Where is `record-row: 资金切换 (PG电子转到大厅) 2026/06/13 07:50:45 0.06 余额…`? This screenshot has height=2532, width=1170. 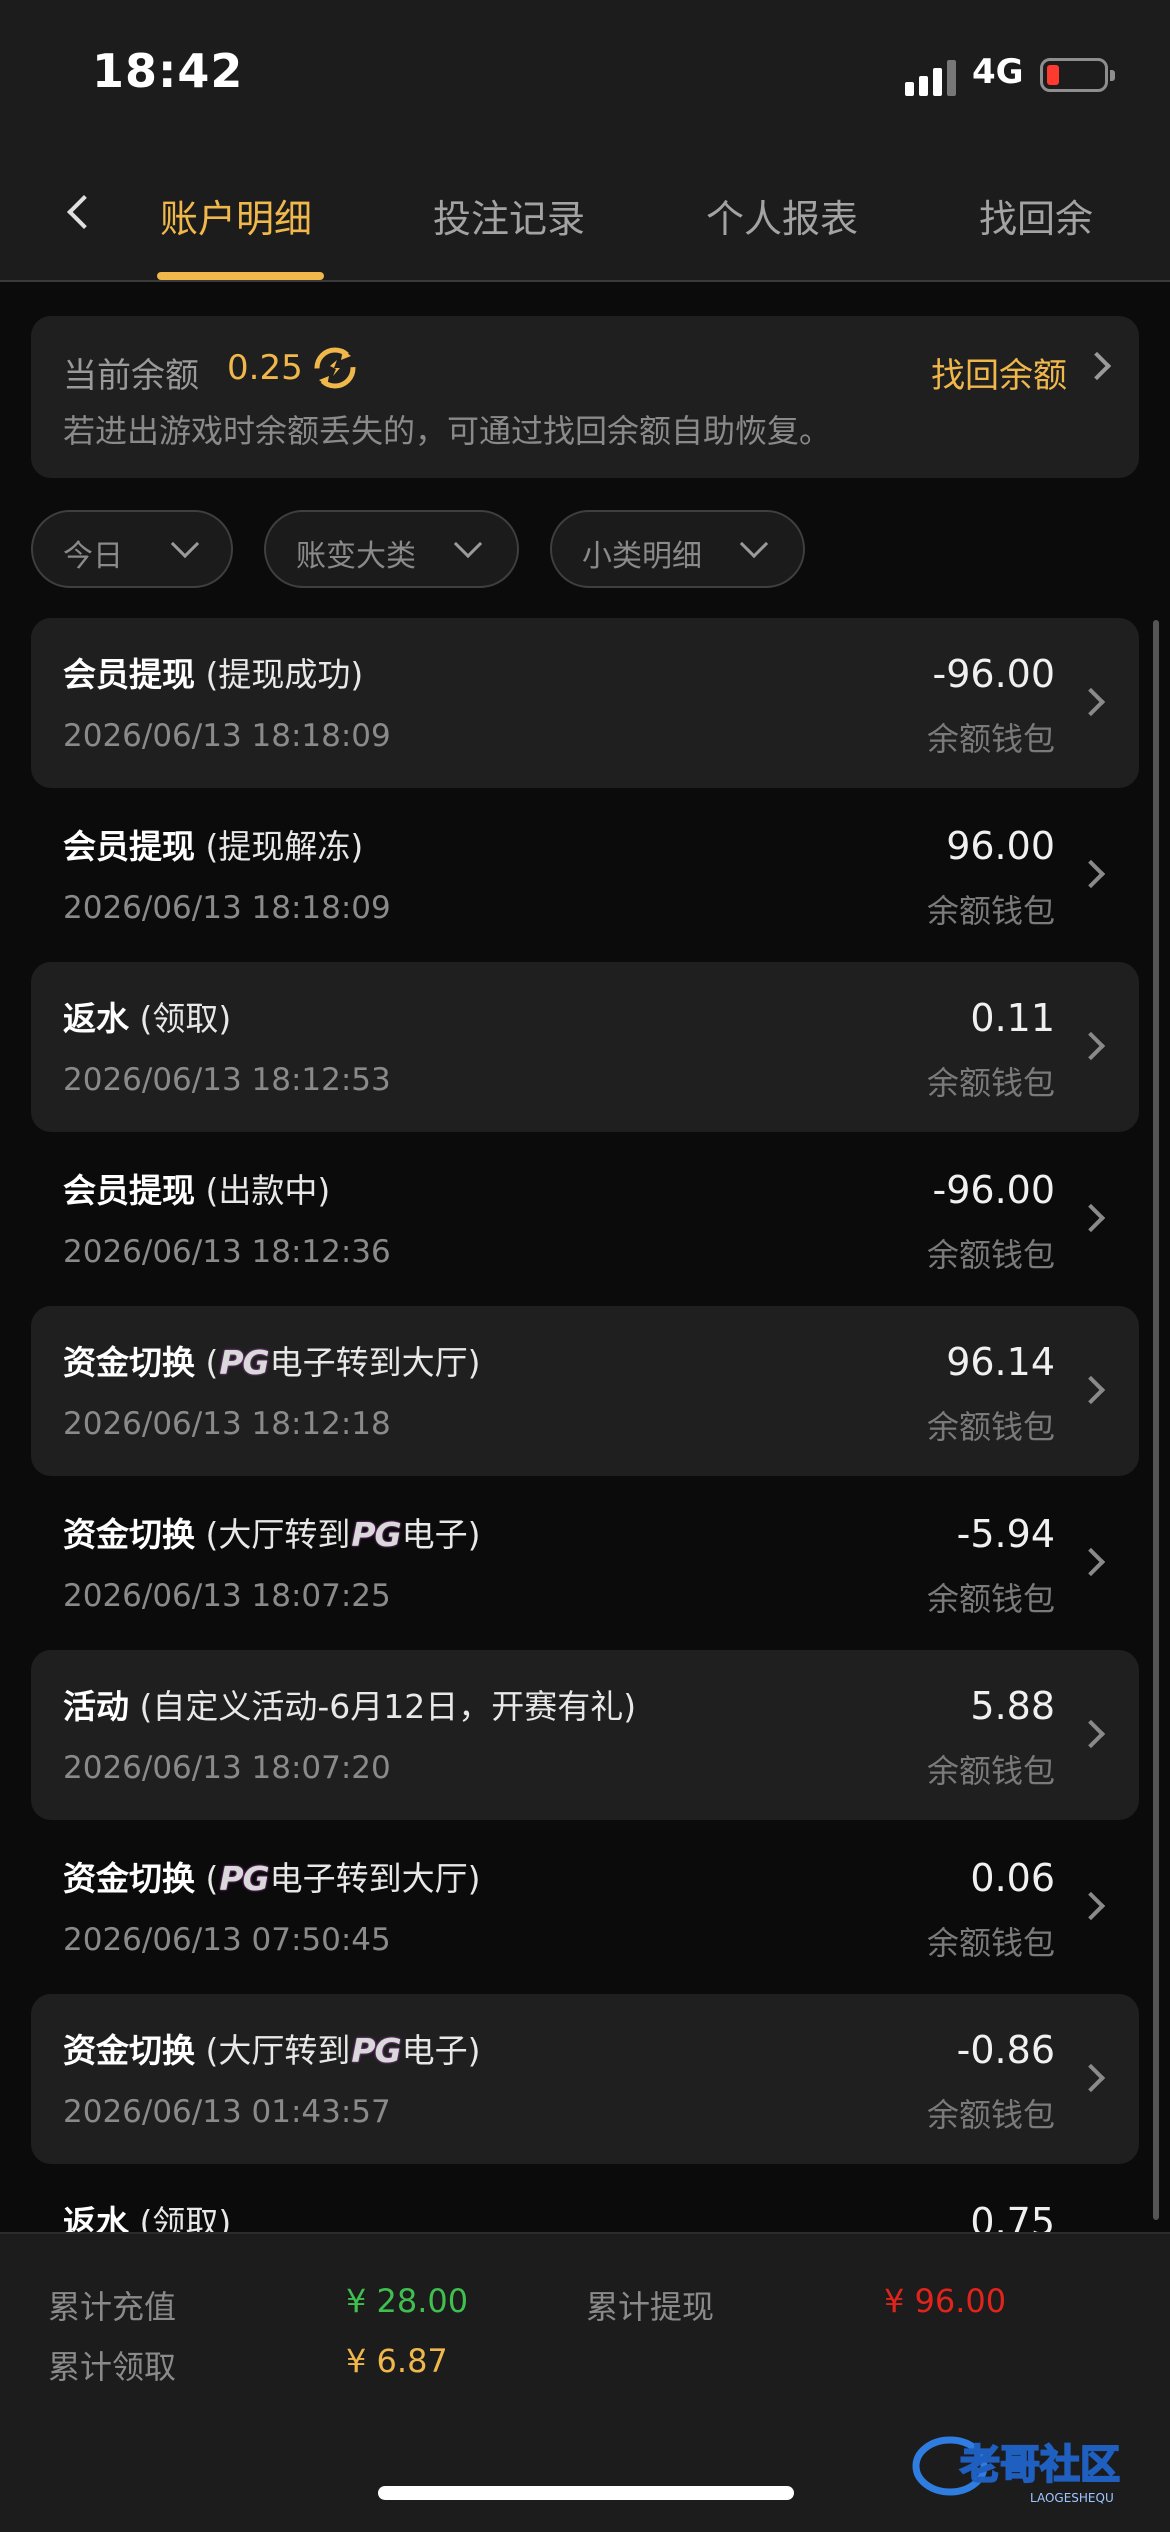 record-row: 资金切换 (PG电子转到大厅) 2026/06/13 07:50:45 0.06 余额… is located at coordinates (585, 1907).